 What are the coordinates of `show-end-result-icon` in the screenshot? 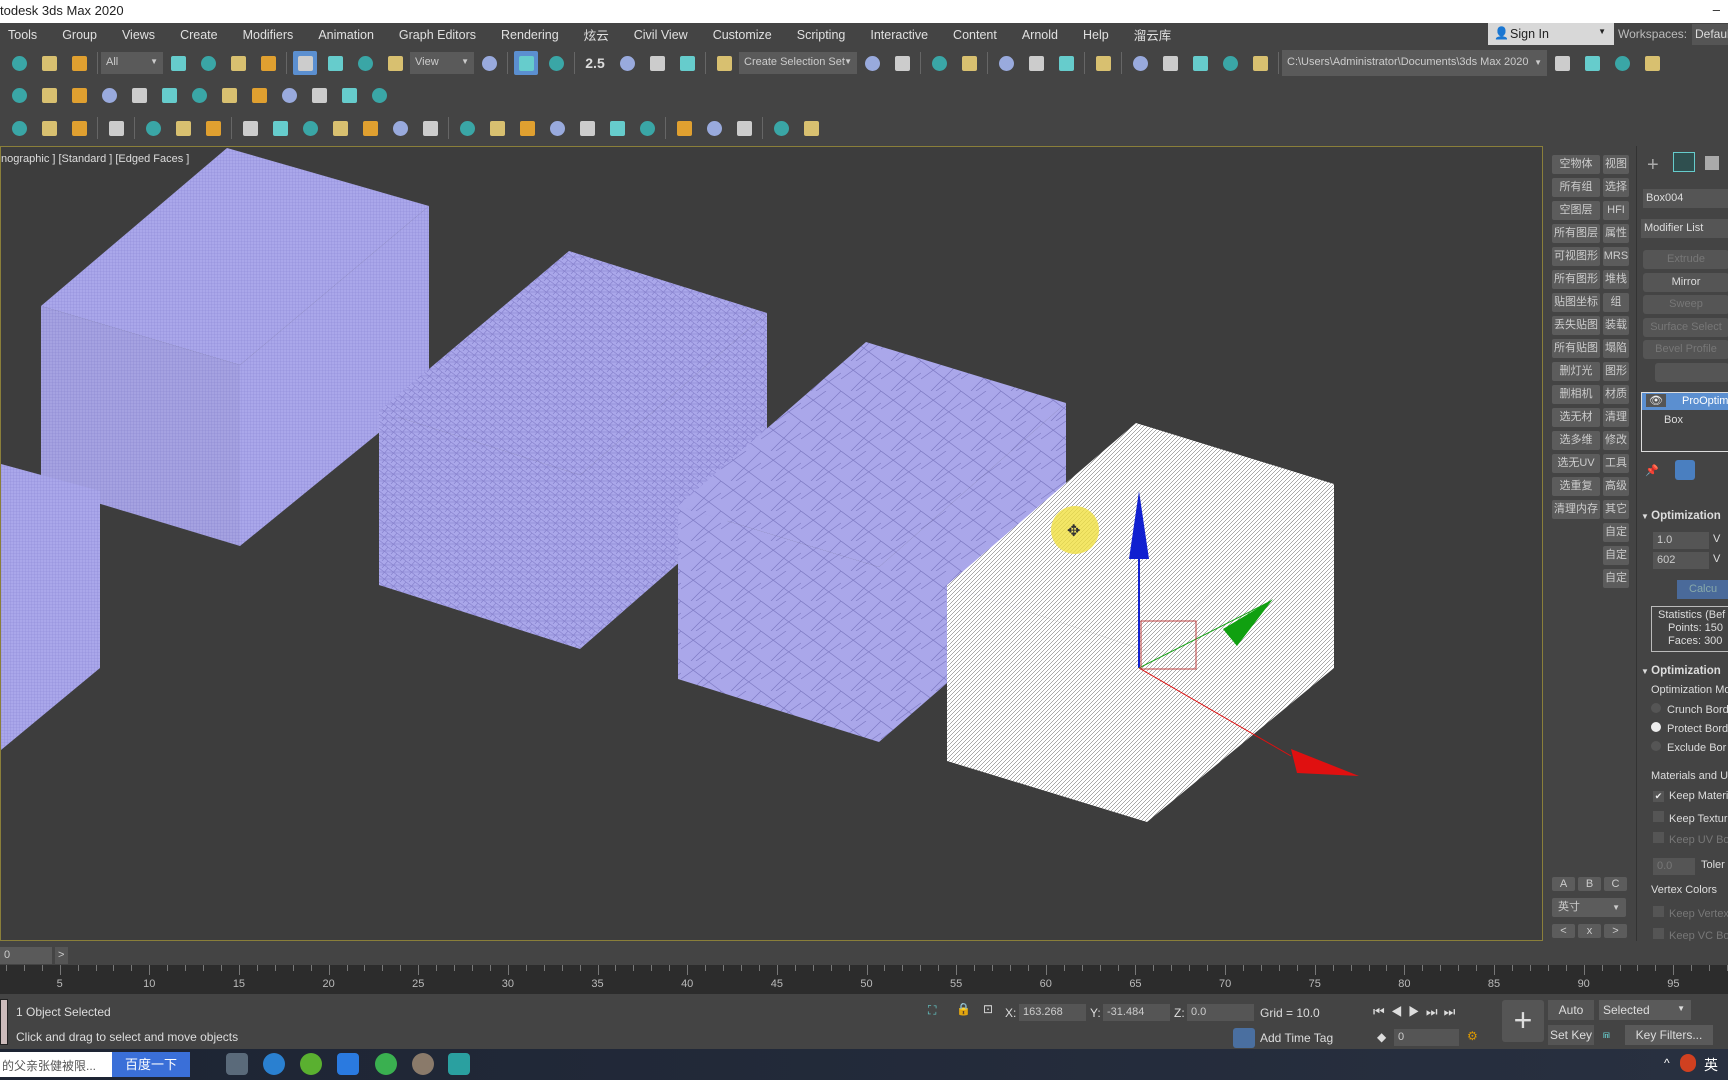 It's located at (1685, 470).